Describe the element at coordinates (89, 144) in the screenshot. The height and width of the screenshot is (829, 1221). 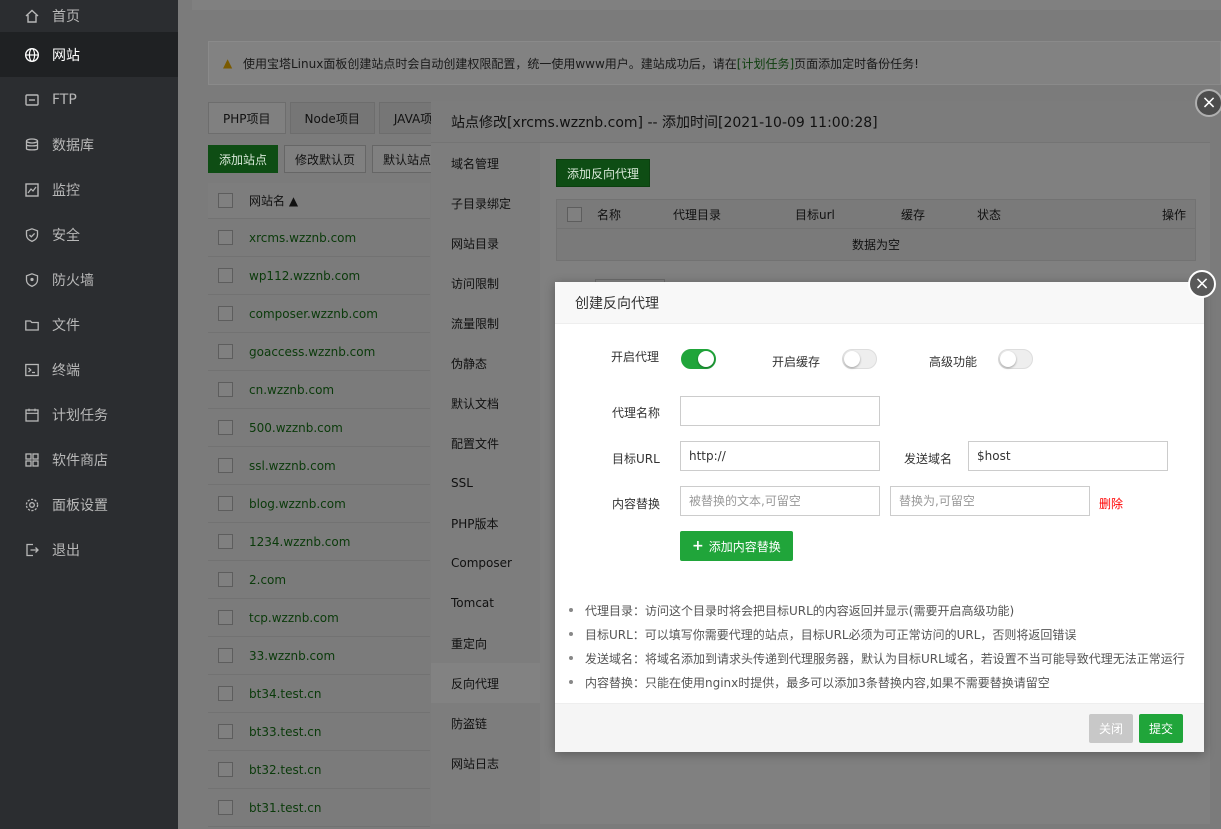
I see `sidebar-item: 数据库` at that location.